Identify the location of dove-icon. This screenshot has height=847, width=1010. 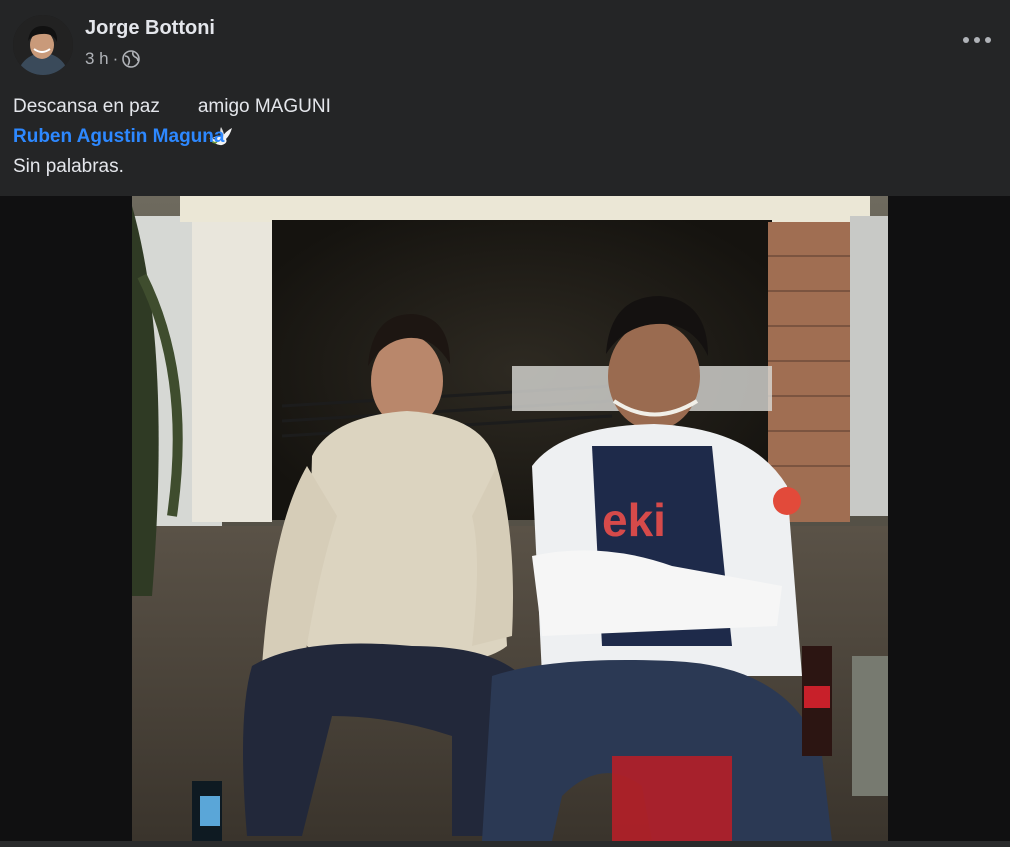
(199, 120).